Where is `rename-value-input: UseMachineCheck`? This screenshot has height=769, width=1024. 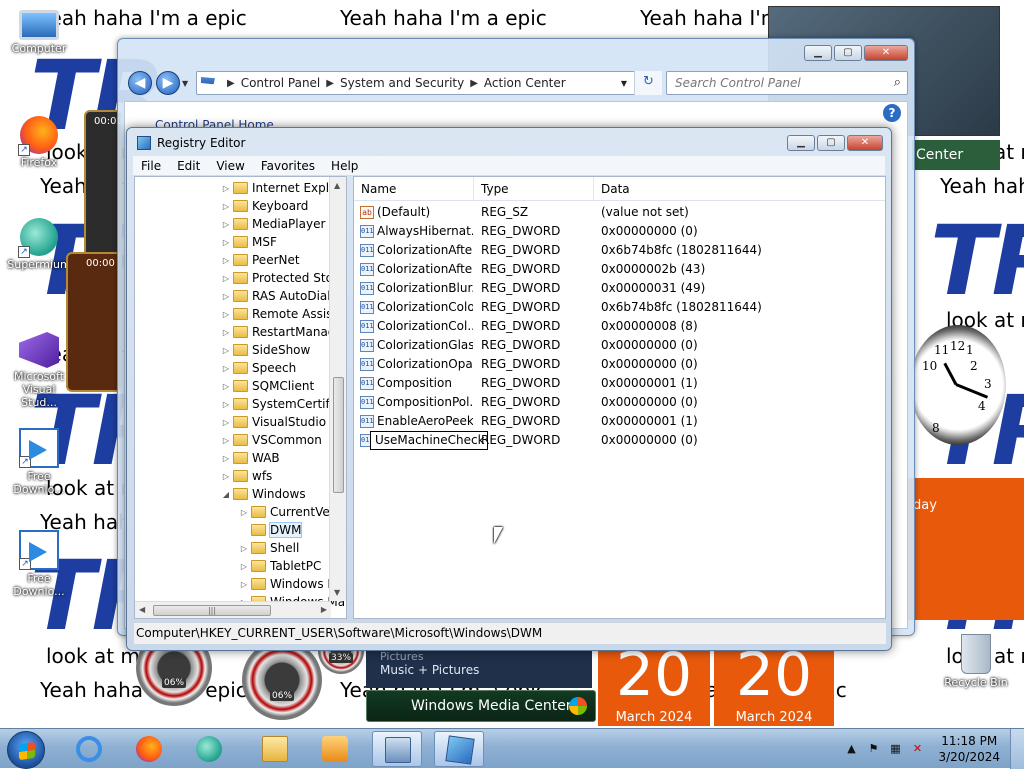 rename-value-input: UseMachineCheck is located at coordinates (429, 440).